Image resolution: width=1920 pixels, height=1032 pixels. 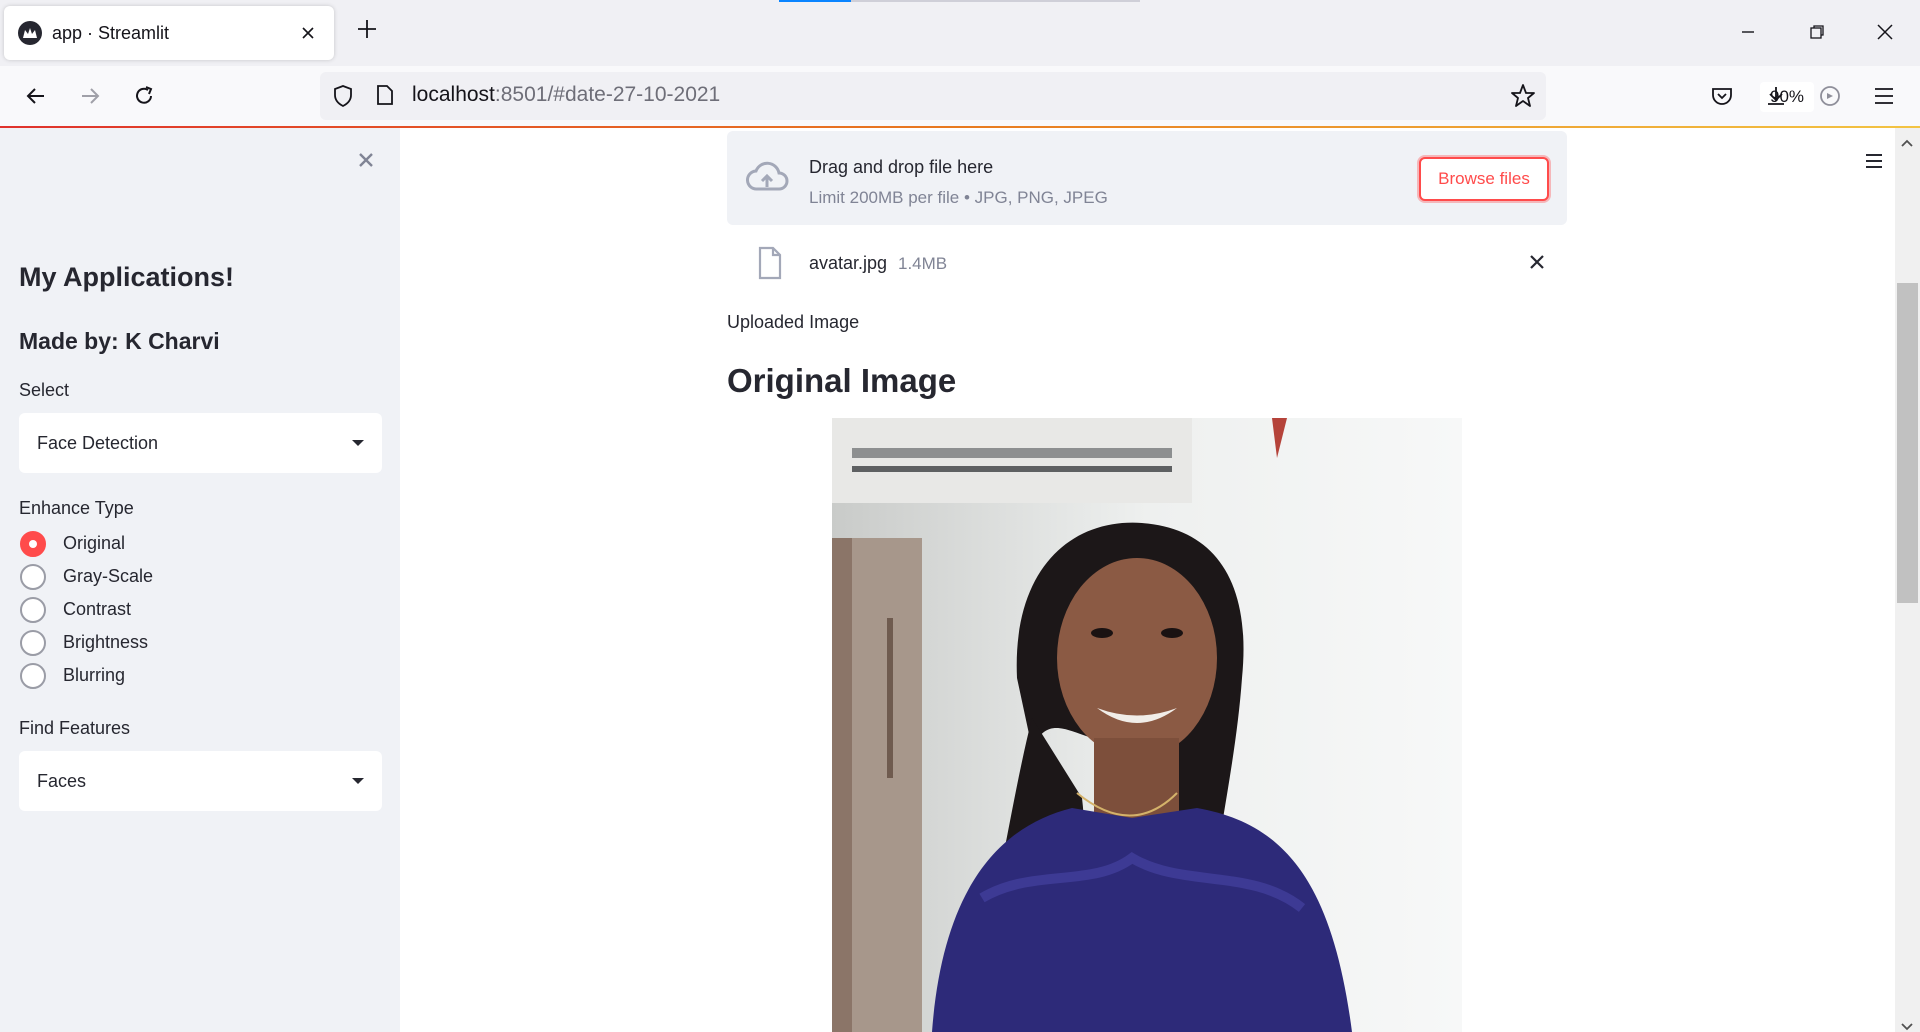 What do you see at coordinates (385, 97) in the screenshot?
I see `page-info-icon` at bounding box center [385, 97].